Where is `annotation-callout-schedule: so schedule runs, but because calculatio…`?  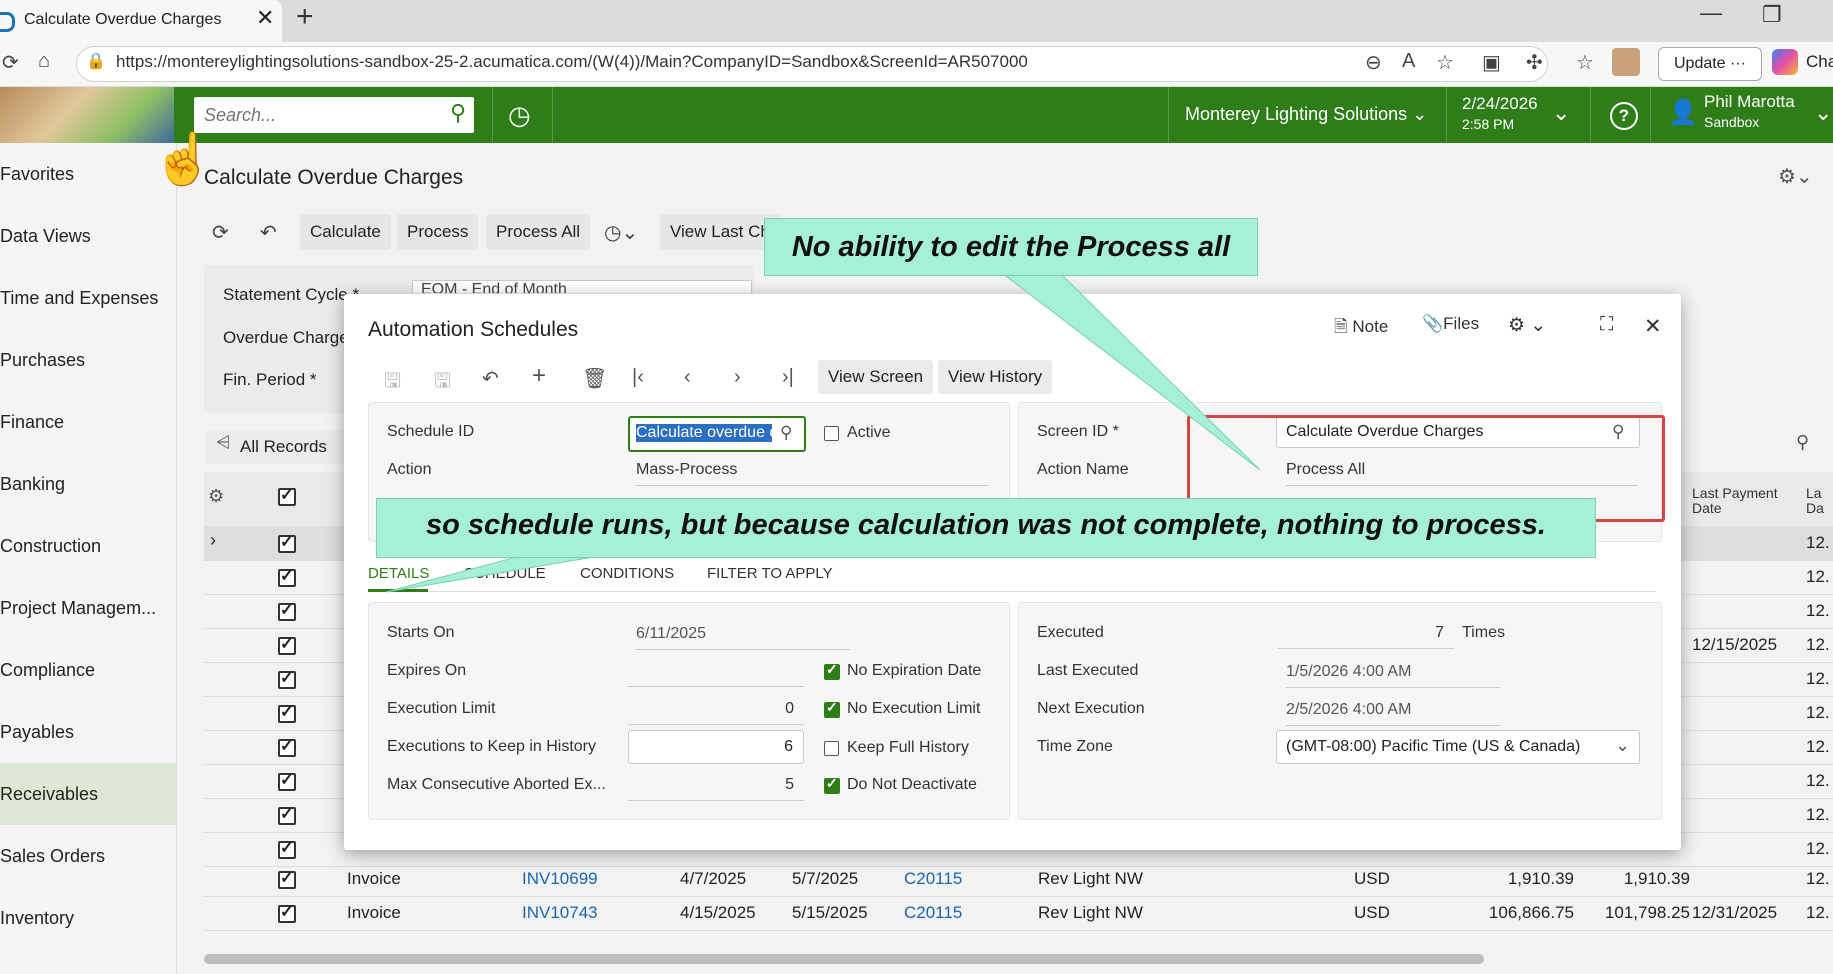
annotation-callout-schedule: so schedule runs, but because calculatio… is located at coordinates (986, 528).